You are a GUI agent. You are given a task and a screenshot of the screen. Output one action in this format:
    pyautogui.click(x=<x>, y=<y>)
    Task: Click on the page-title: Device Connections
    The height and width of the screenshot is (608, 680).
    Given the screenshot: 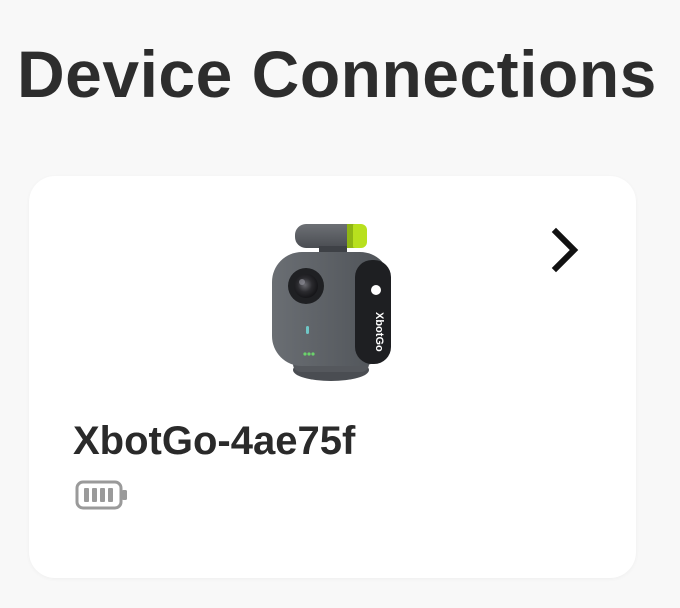 What is the action you would take?
    pyautogui.click(x=337, y=74)
    